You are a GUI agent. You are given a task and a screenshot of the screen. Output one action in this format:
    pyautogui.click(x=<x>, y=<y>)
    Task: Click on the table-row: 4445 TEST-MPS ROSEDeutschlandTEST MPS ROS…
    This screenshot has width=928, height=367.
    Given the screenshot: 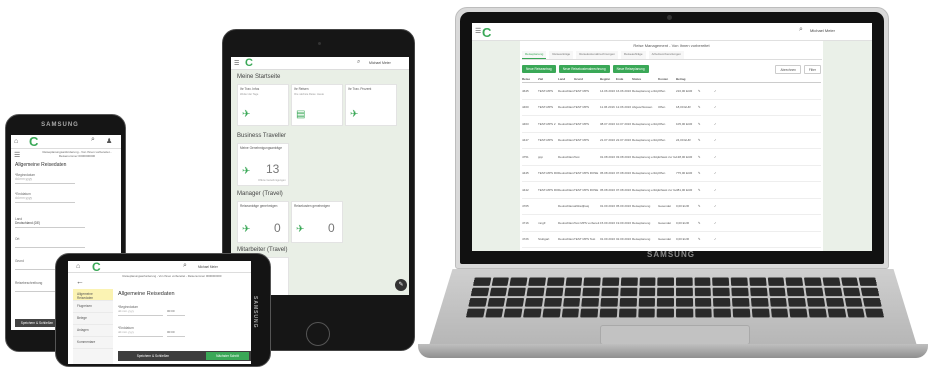 What is the action you would take?
    pyautogui.click(x=671, y=174)
    